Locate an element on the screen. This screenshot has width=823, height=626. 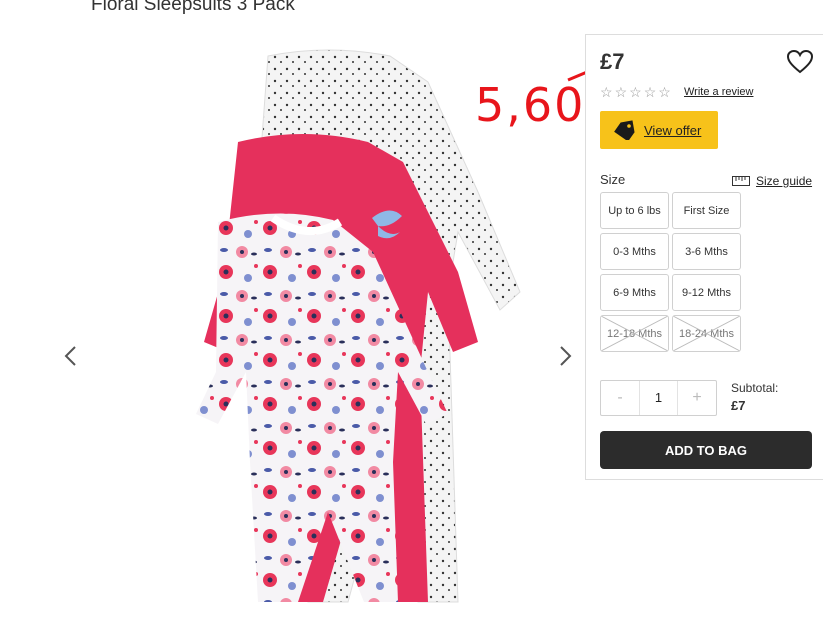
size-option-12-18-mths: 12-18 Mths is located at coordinates (634, 333).